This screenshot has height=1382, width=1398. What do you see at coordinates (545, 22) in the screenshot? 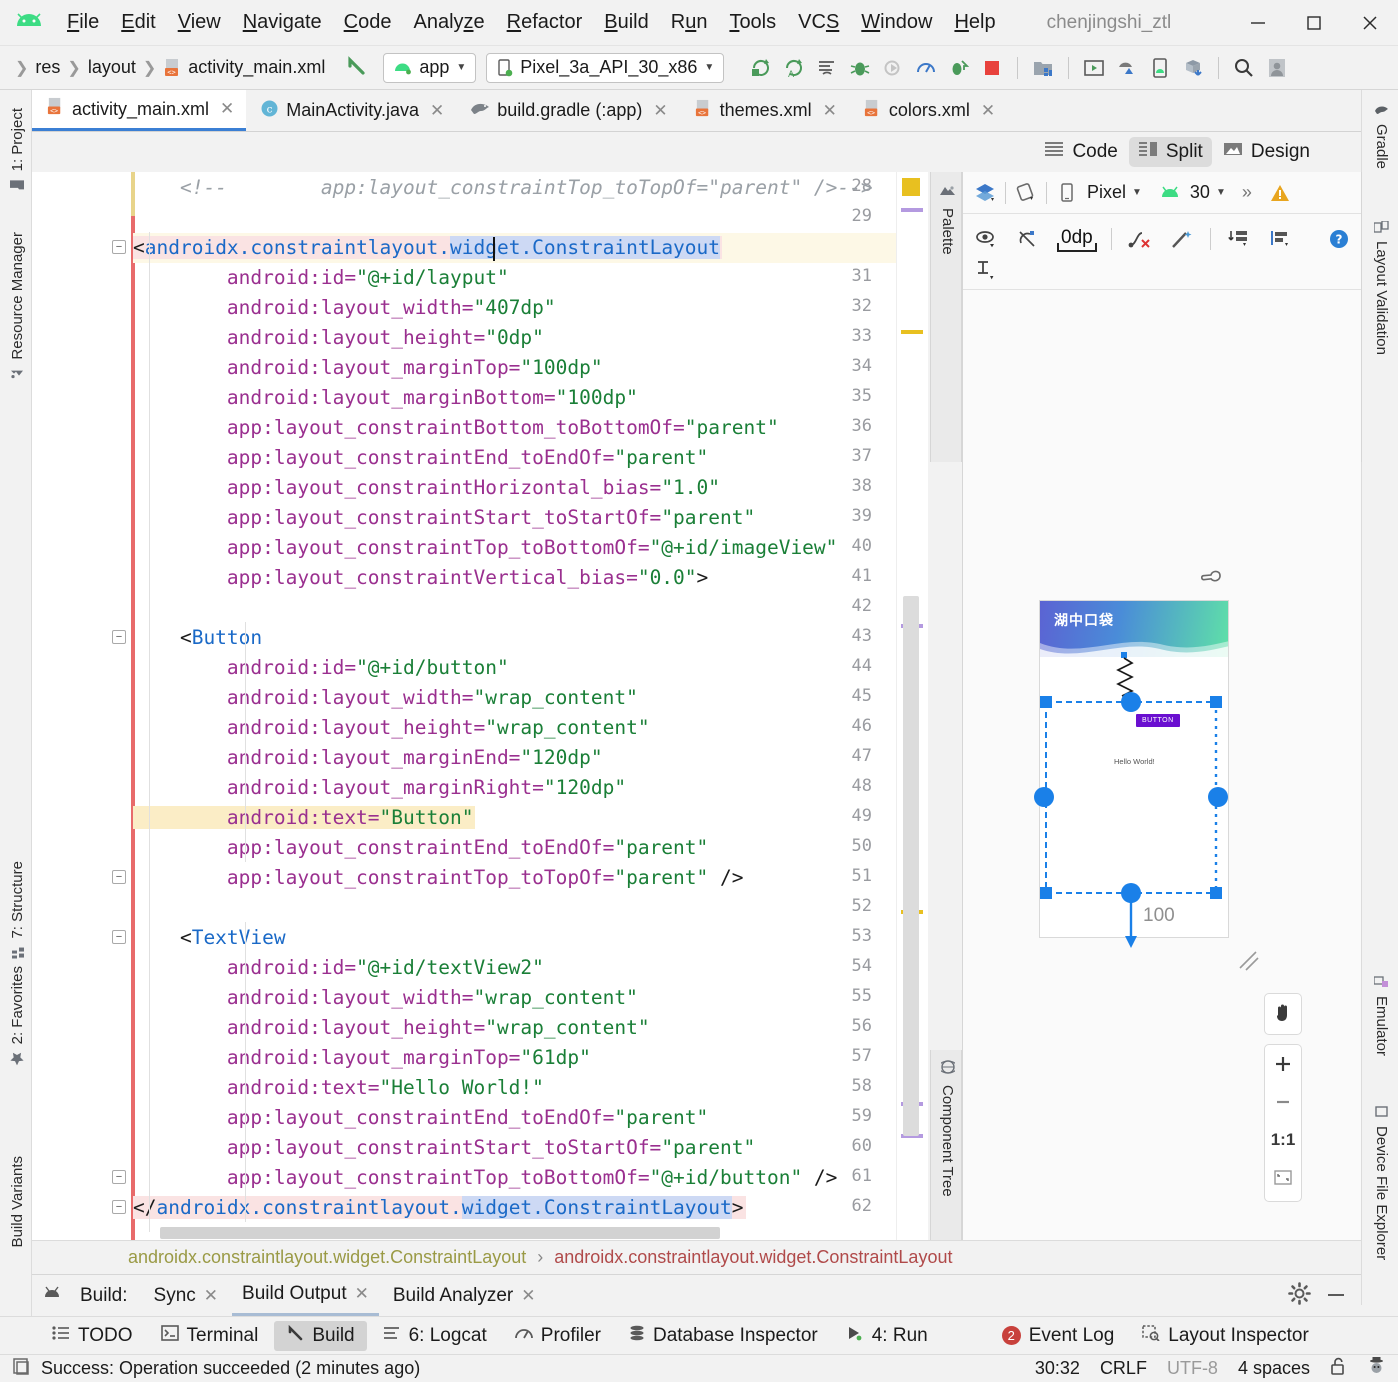
I see `menu-refactor: Refactor` at bounding box center [545, 22].